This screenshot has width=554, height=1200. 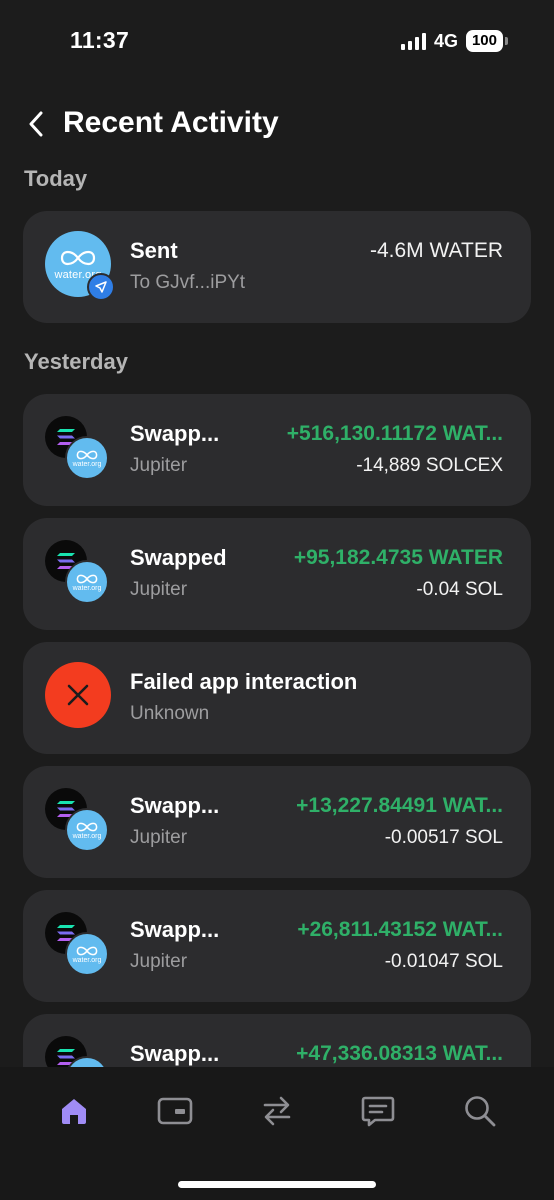 I want to click on header: Recent Activity, so click(x=277, y=124).